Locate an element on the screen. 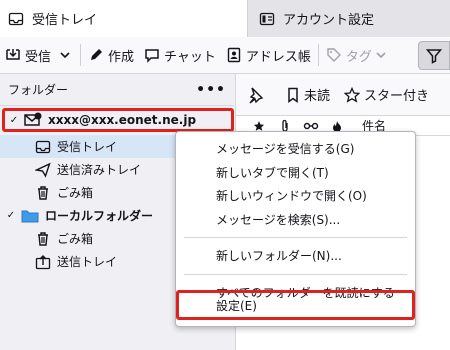  flame-icon is located at coordinates (337, 126).